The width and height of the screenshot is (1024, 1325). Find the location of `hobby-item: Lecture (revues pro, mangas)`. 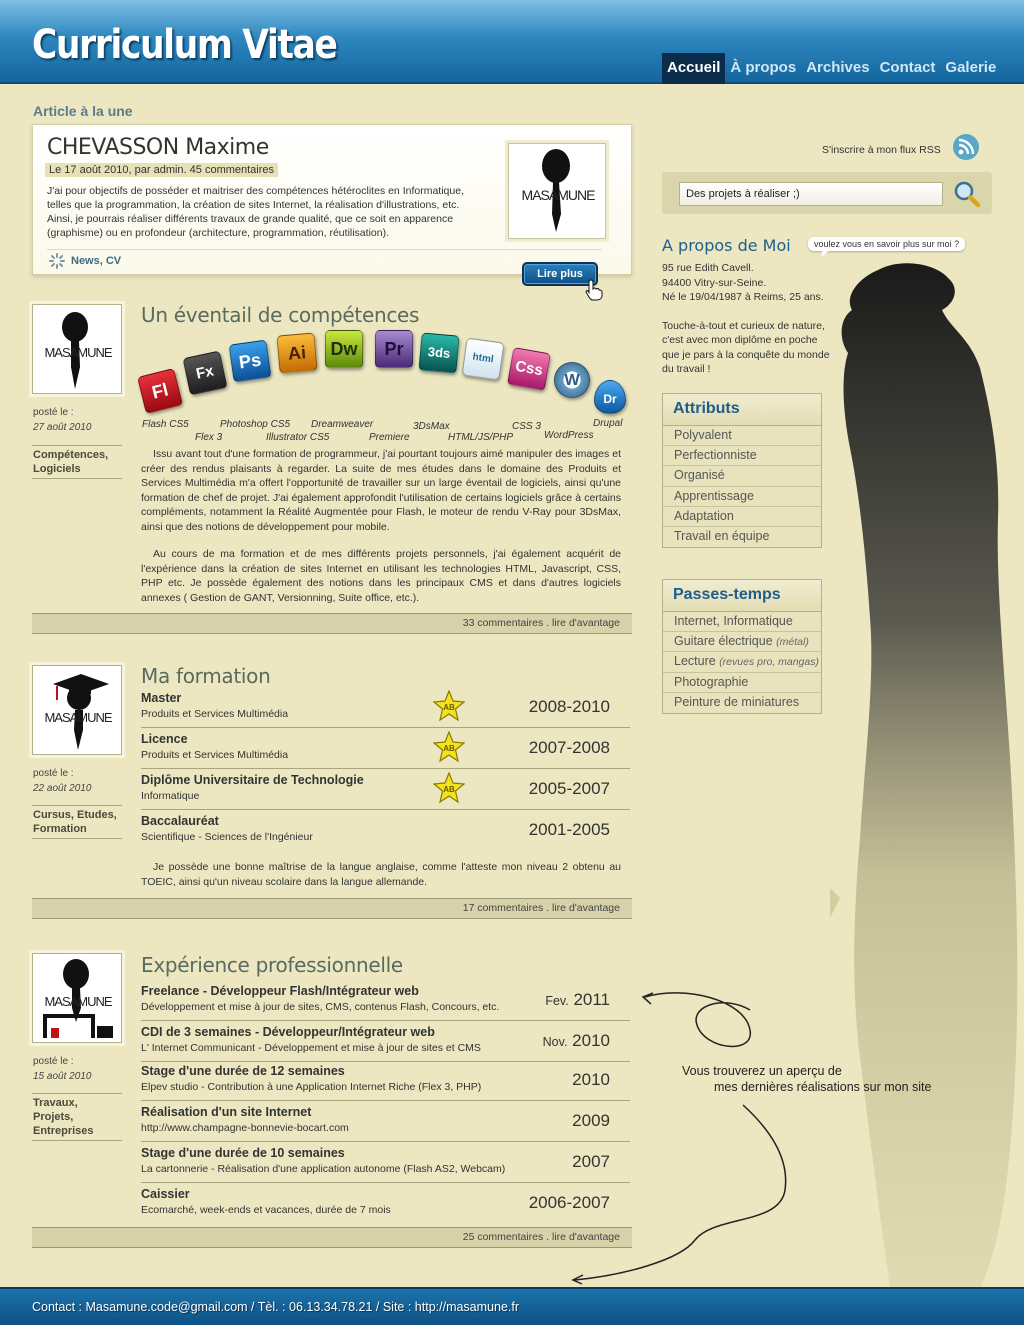

hobby-item: Lecture (revues pro, mangas) is located at coordinates (742, 662).